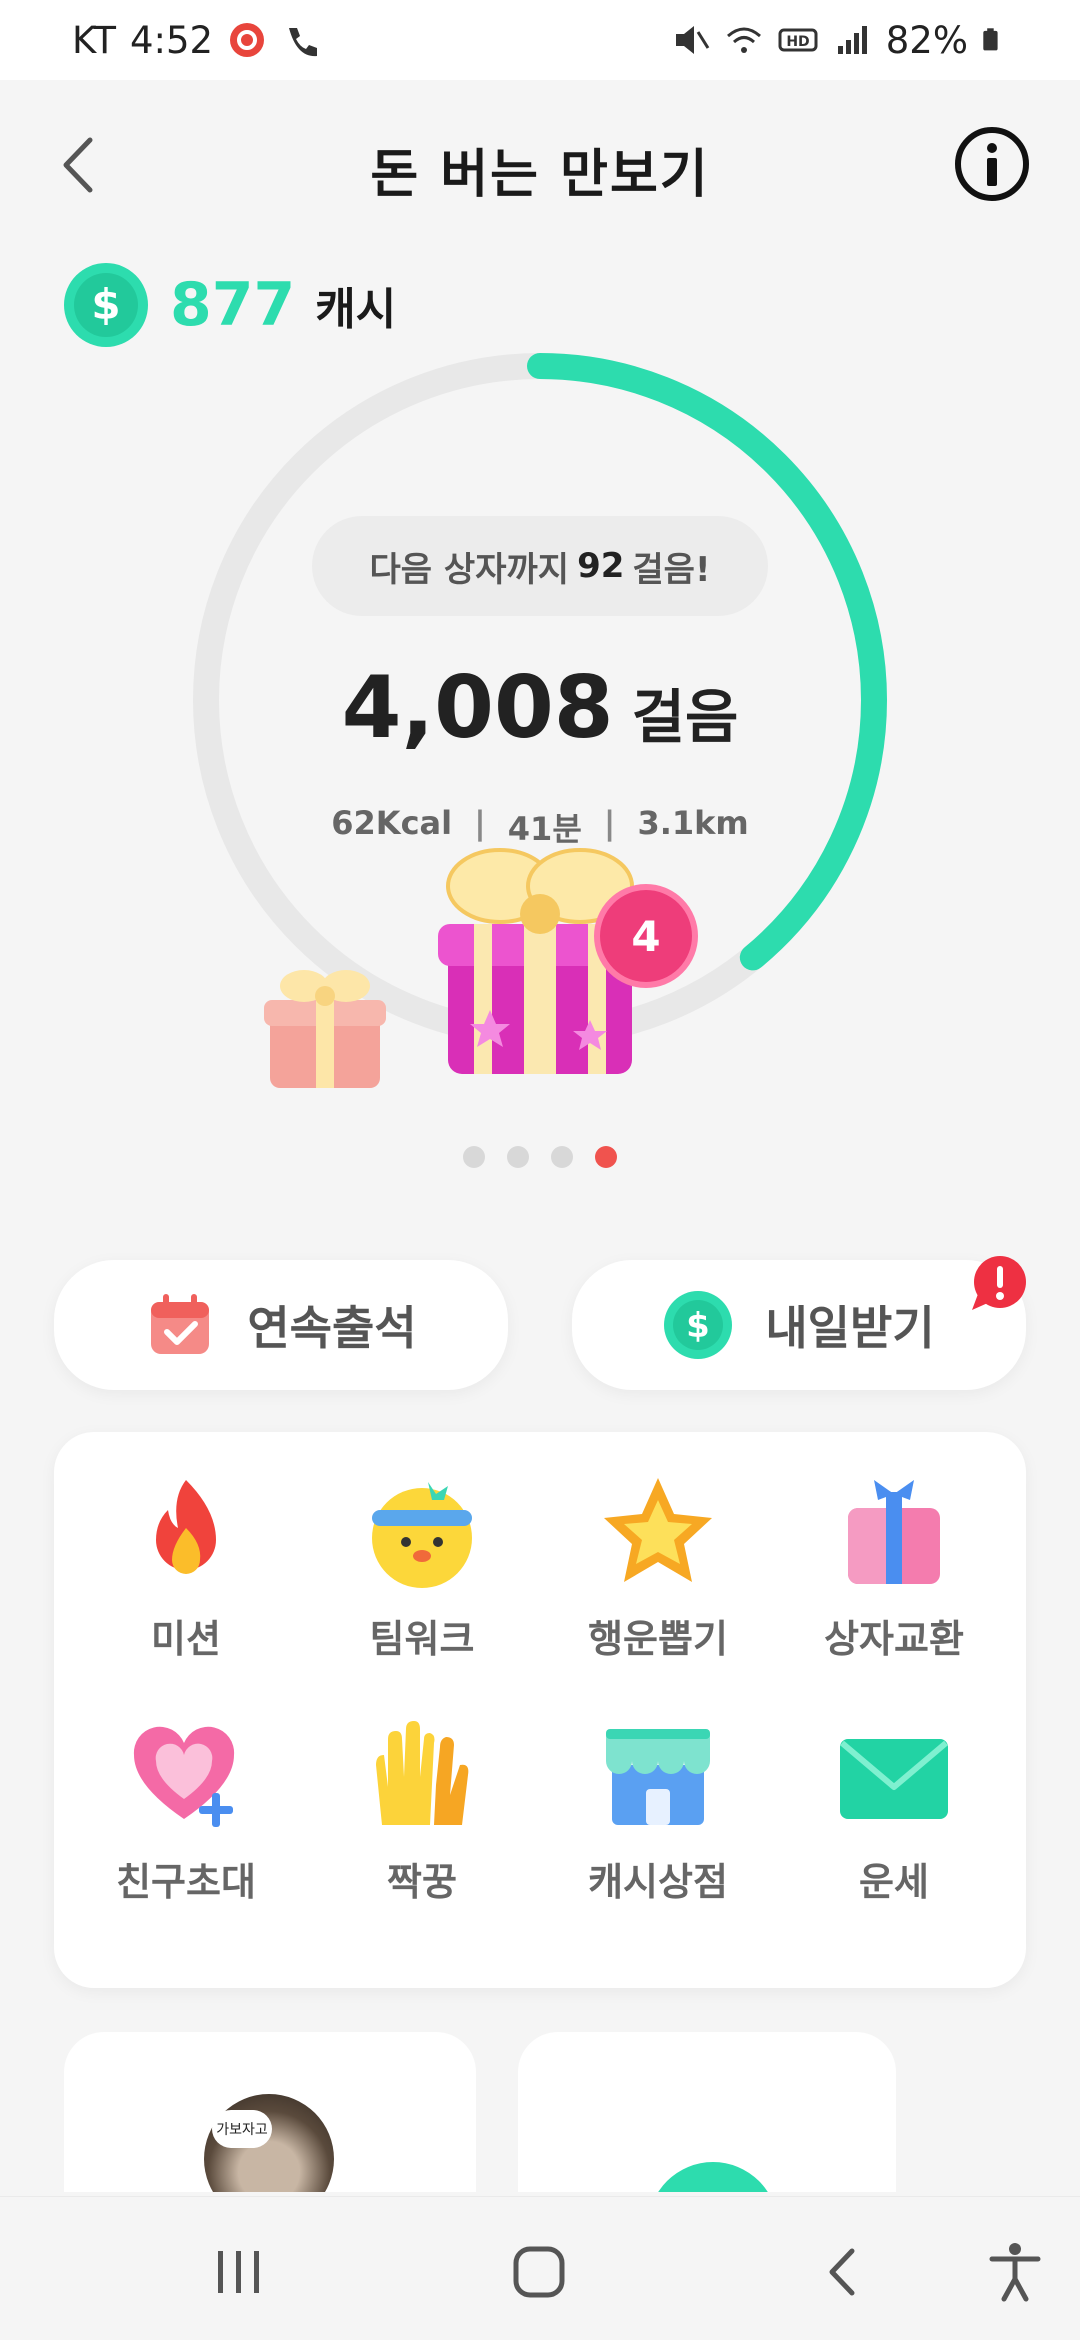 This screenshot has height=2340, width=1080. I want to click on accessibility-icon, so click(1015, 2272).